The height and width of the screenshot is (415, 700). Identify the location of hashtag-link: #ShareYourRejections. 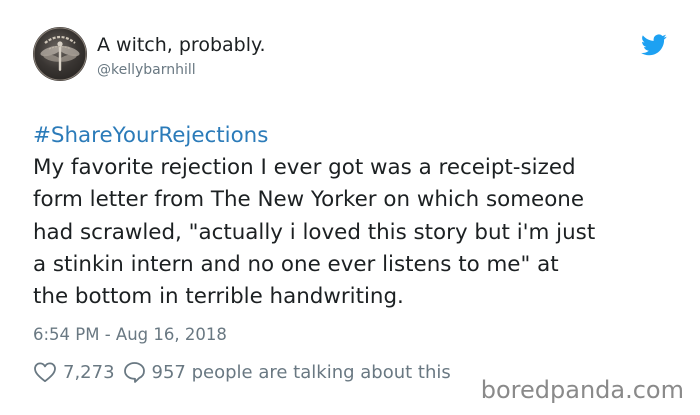
(150, 135).